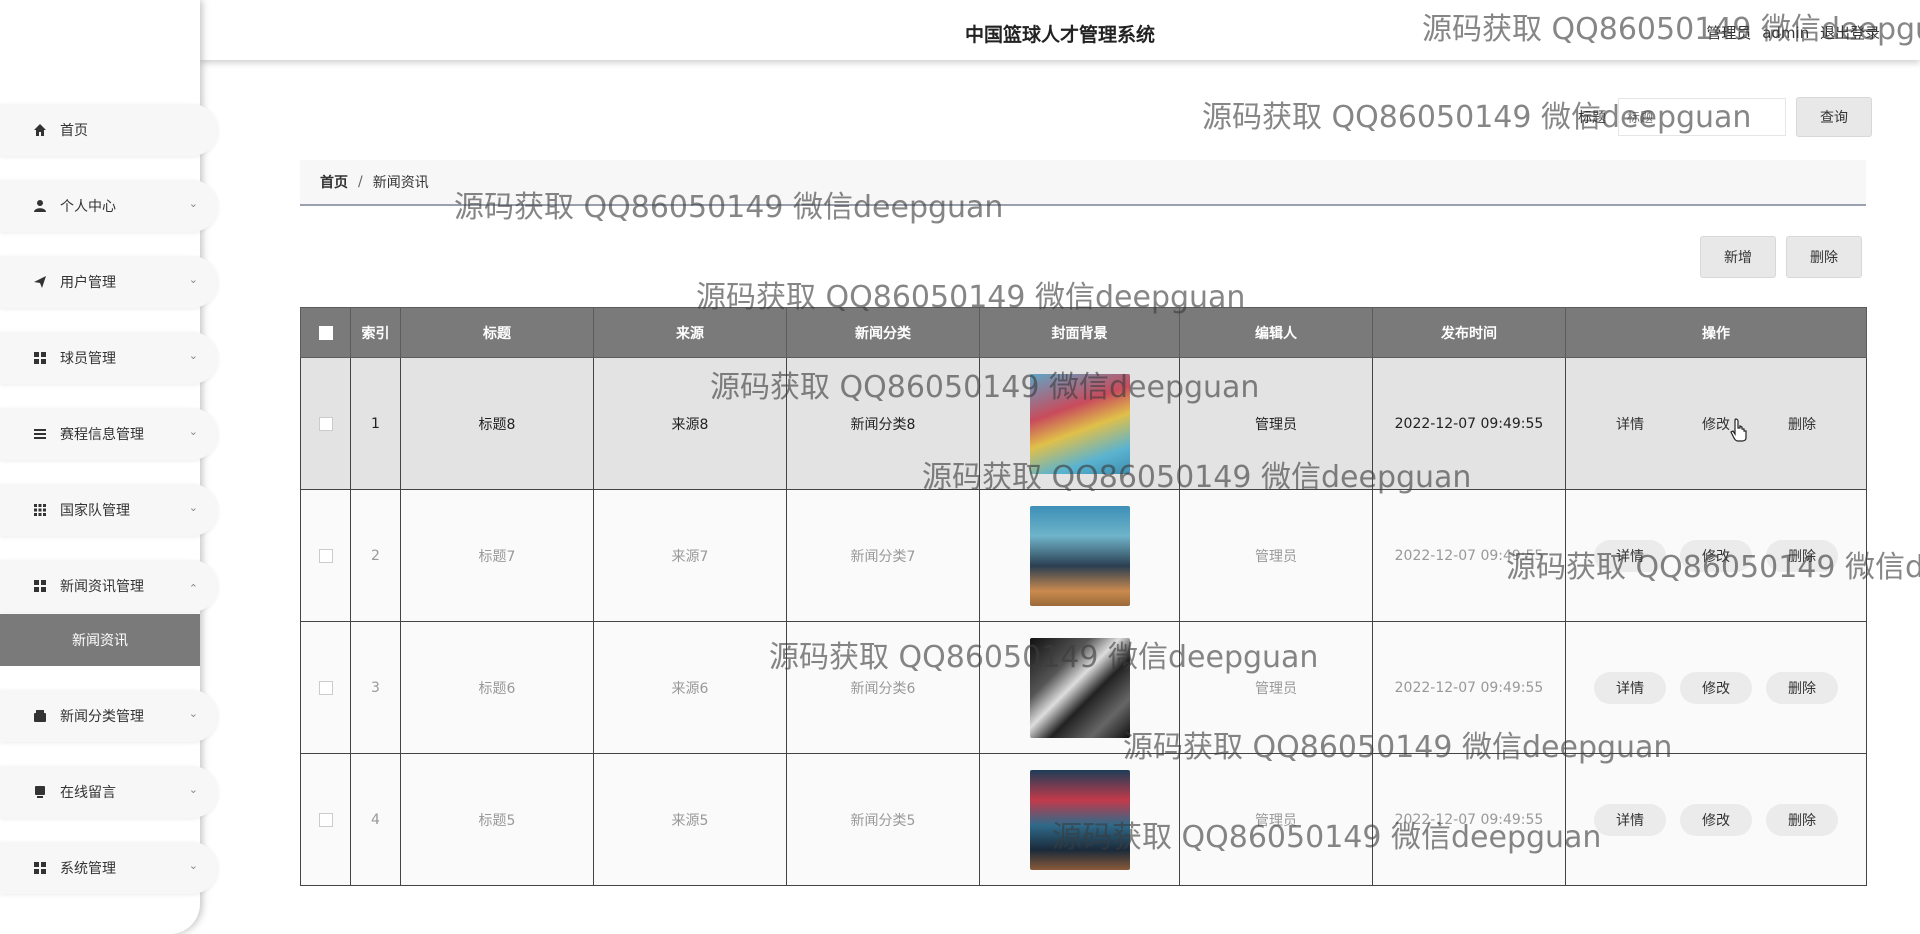 The image size is (1920, 934). What do you see at coordinates (1702, 117) in the screenshot?
I see `search-input` at bounding box center [1702, 117].